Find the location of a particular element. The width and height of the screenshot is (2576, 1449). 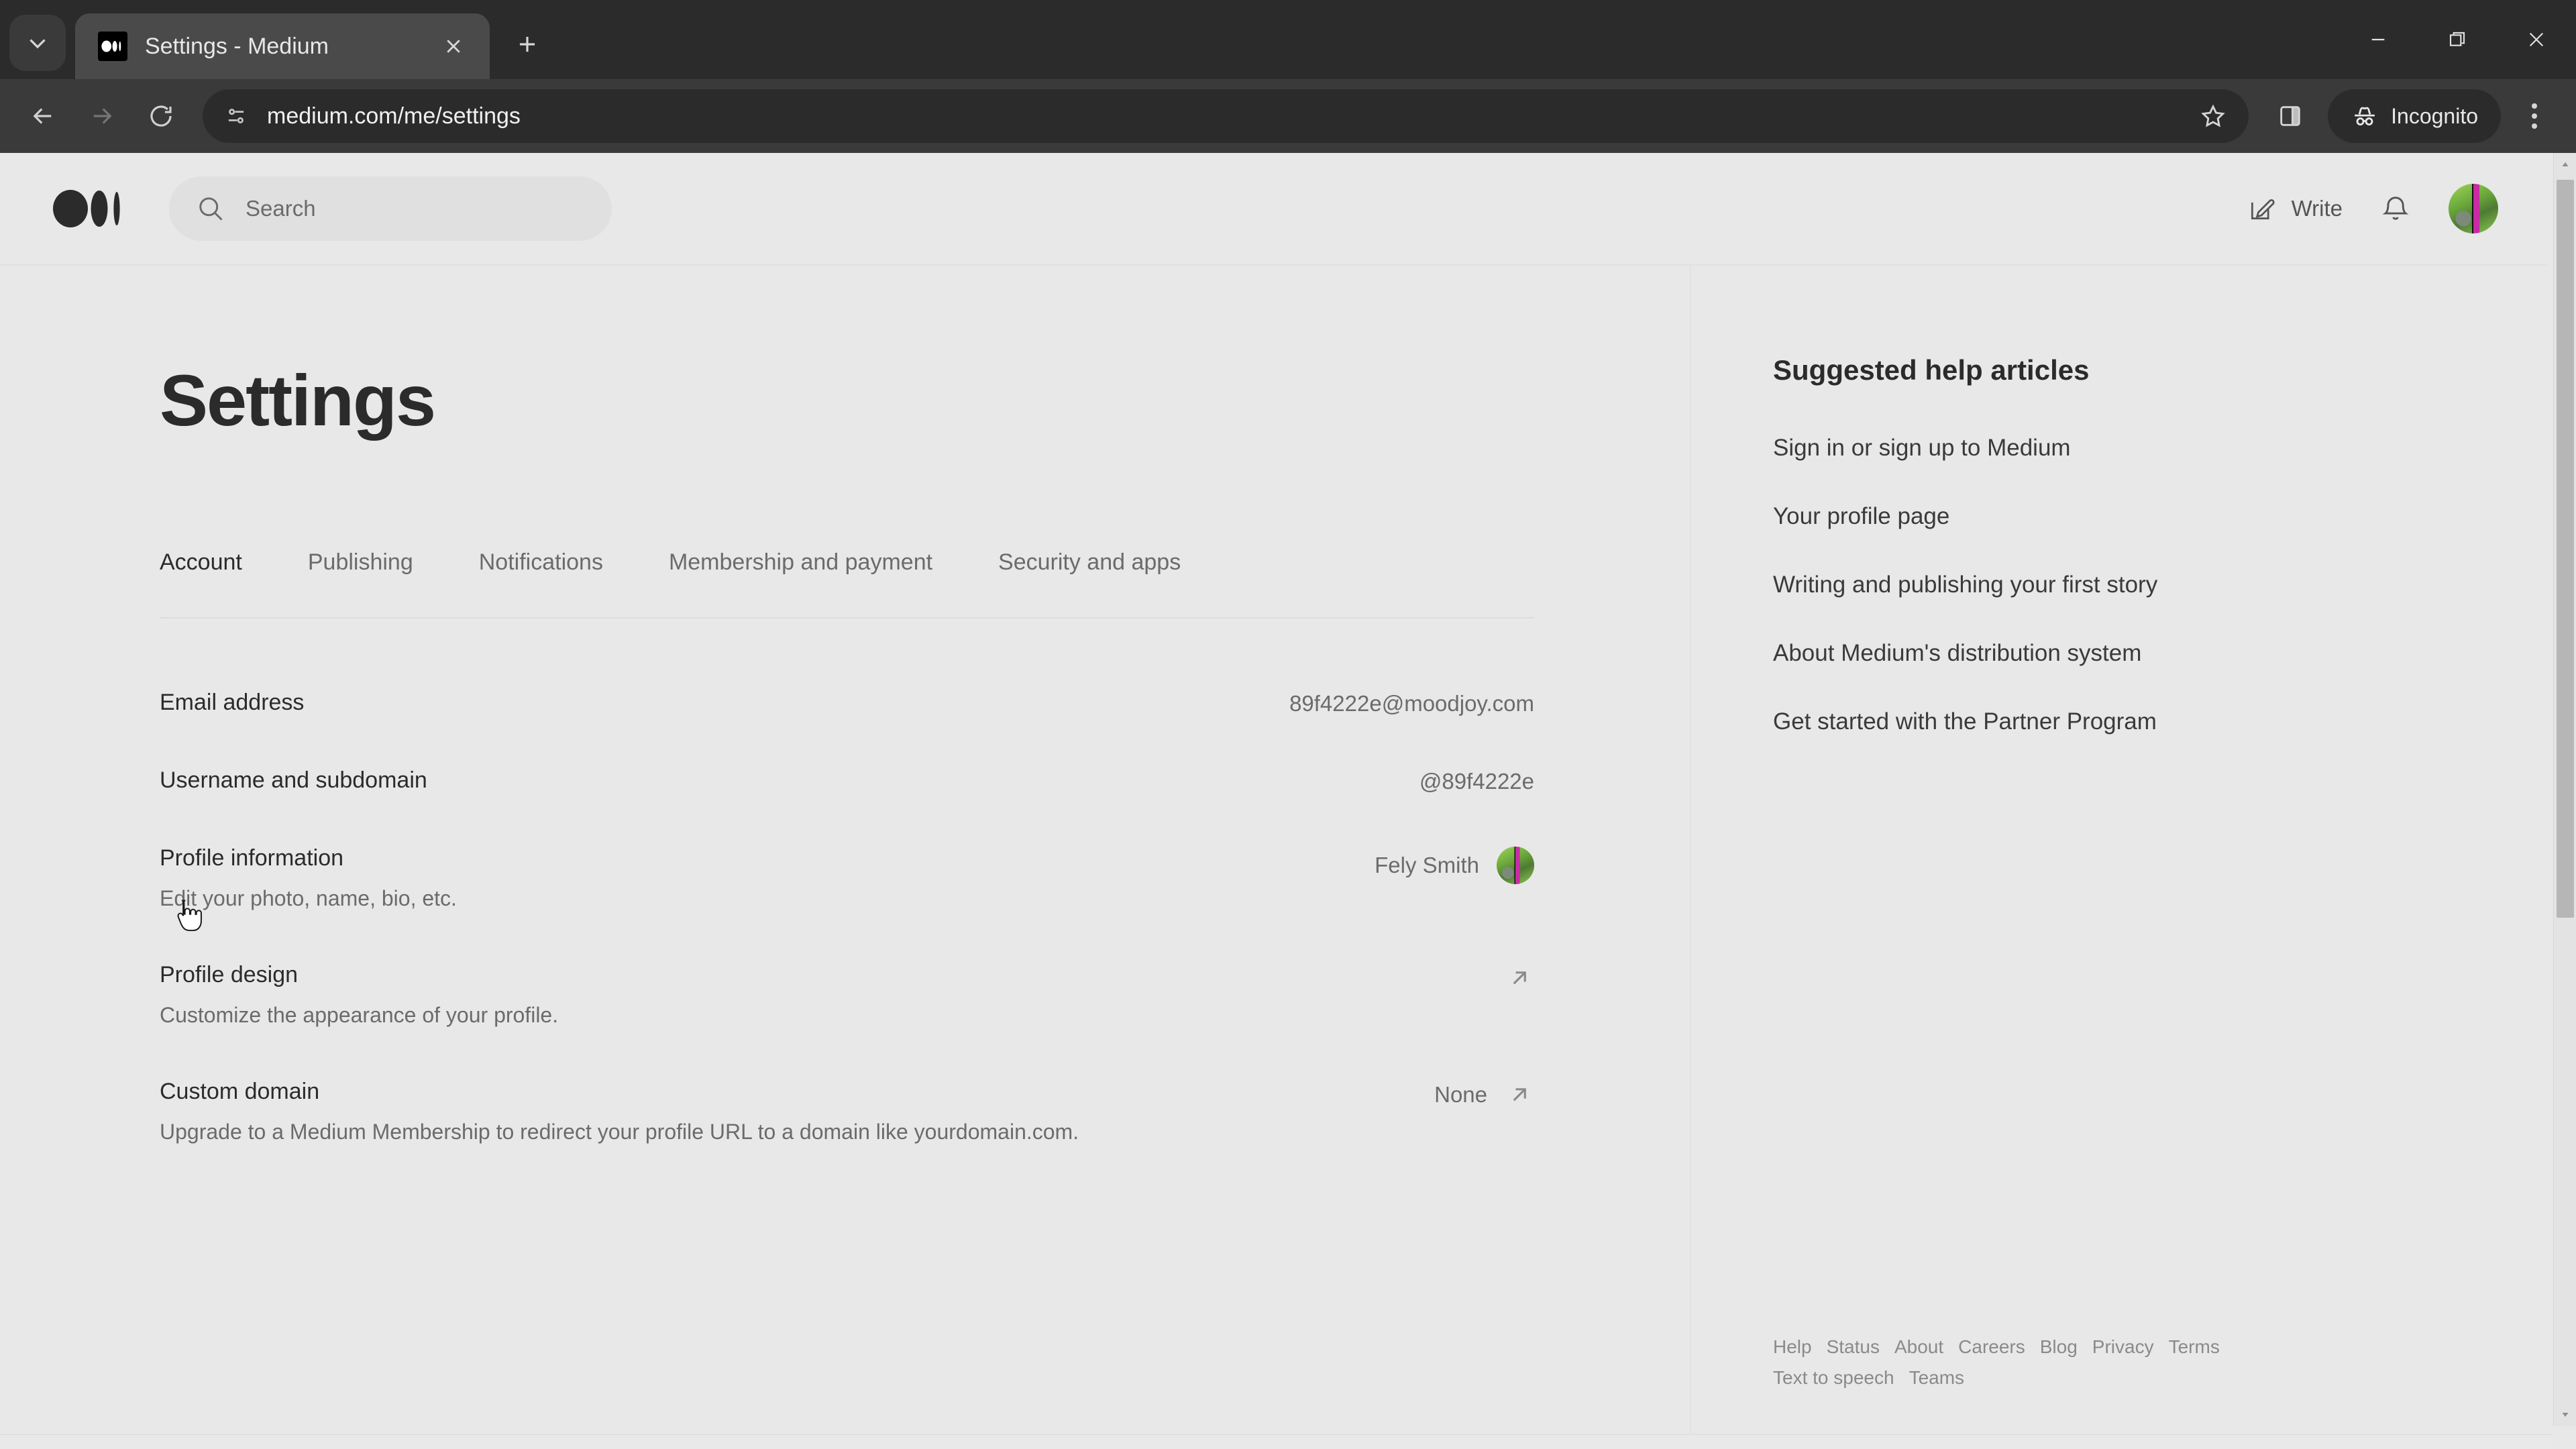

side-panel-button is located at coordinates (2290, 116).